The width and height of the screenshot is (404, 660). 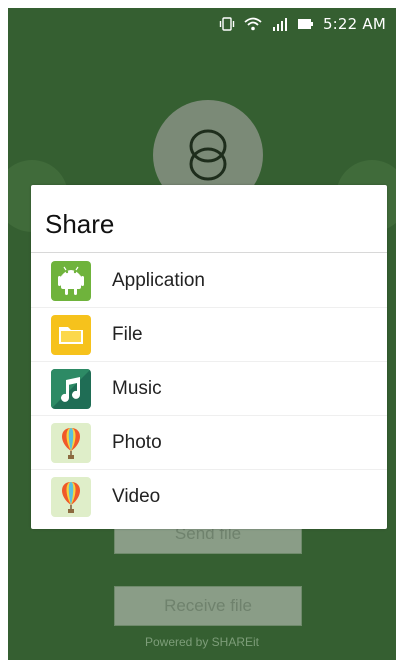 I want to click on receive-file-button: Receive file, so click(x=208, y=606).